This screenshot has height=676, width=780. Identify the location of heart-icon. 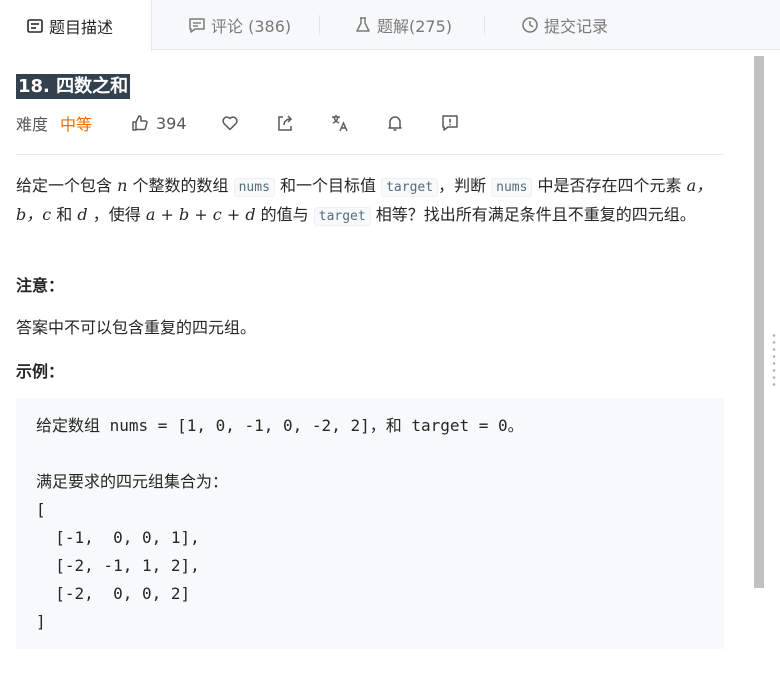
(230, 123).